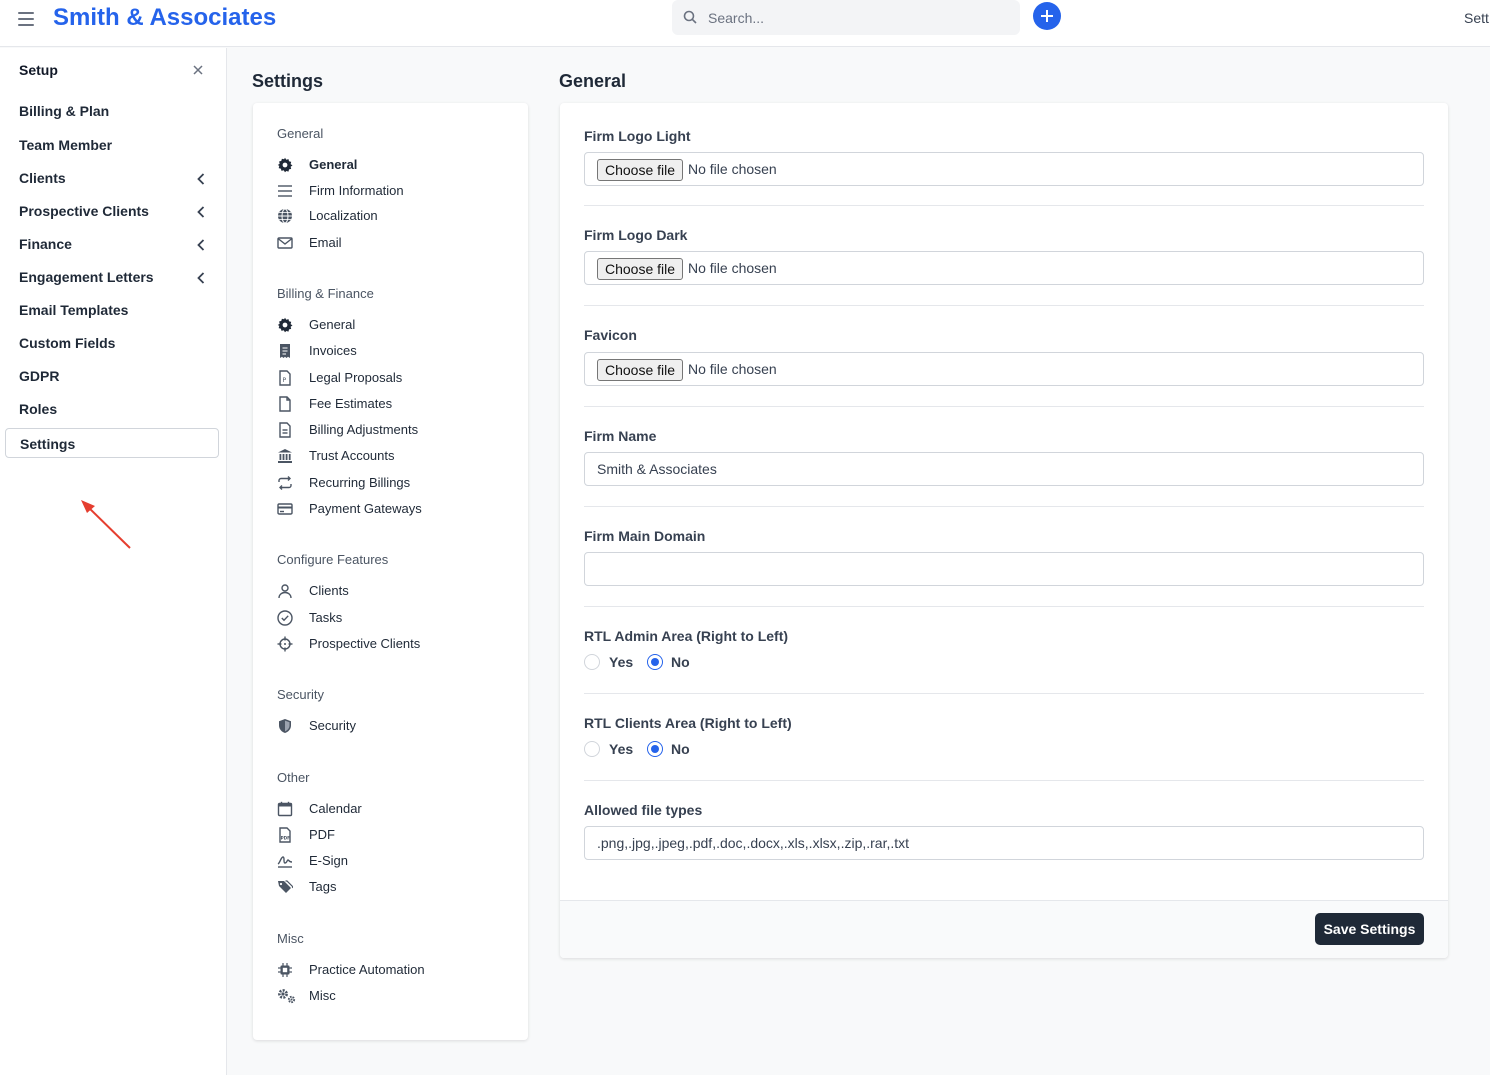  What do you see at coordinates (351, 403) in the screenshot?
I see `settings-menu-item-label: Fee Estimates` at bounding box center [351, 403].